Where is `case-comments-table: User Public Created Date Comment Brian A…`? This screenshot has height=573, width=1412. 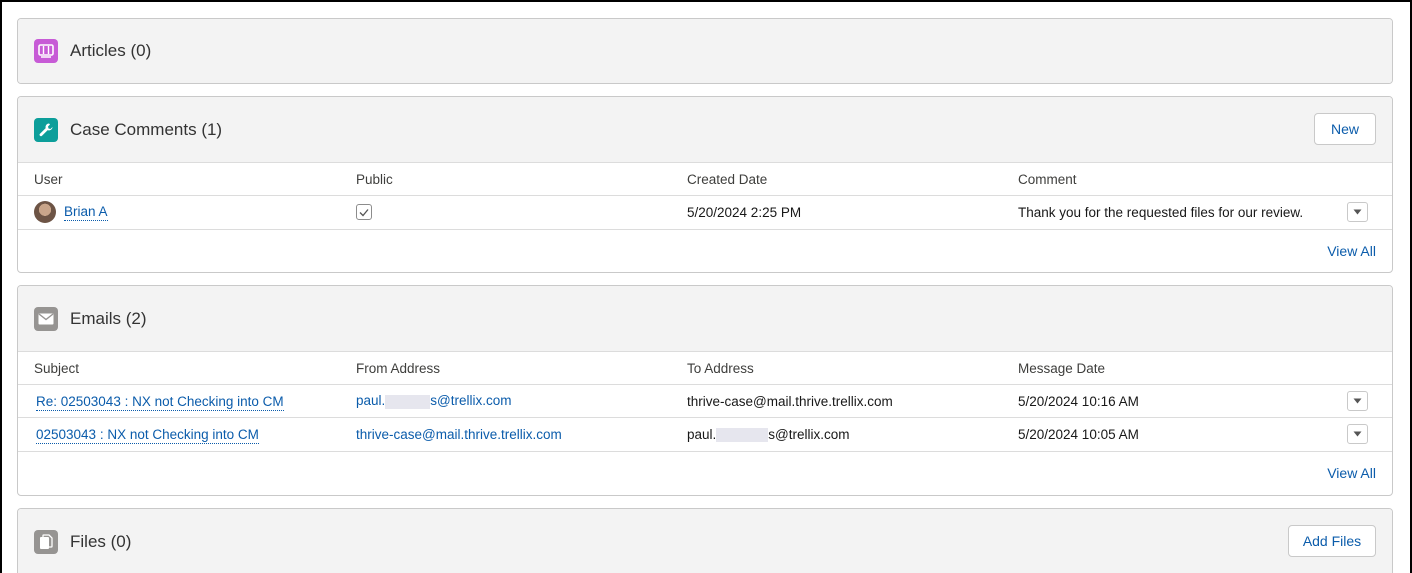
case-comments-table: User Public Created Date Comment Brian A… is located at coordinates (705, 195).